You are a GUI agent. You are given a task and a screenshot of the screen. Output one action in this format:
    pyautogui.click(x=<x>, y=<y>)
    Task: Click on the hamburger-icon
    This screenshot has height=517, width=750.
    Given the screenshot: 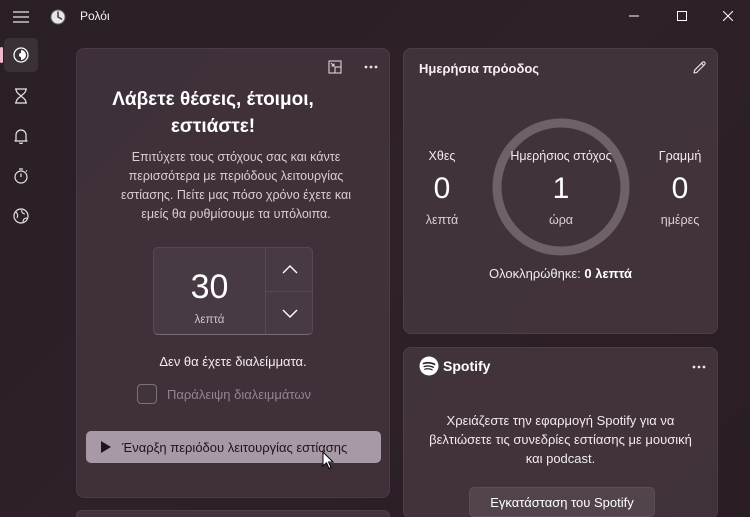 What is the action you would take?
    pyautogui.click(x=21, y=17)
    